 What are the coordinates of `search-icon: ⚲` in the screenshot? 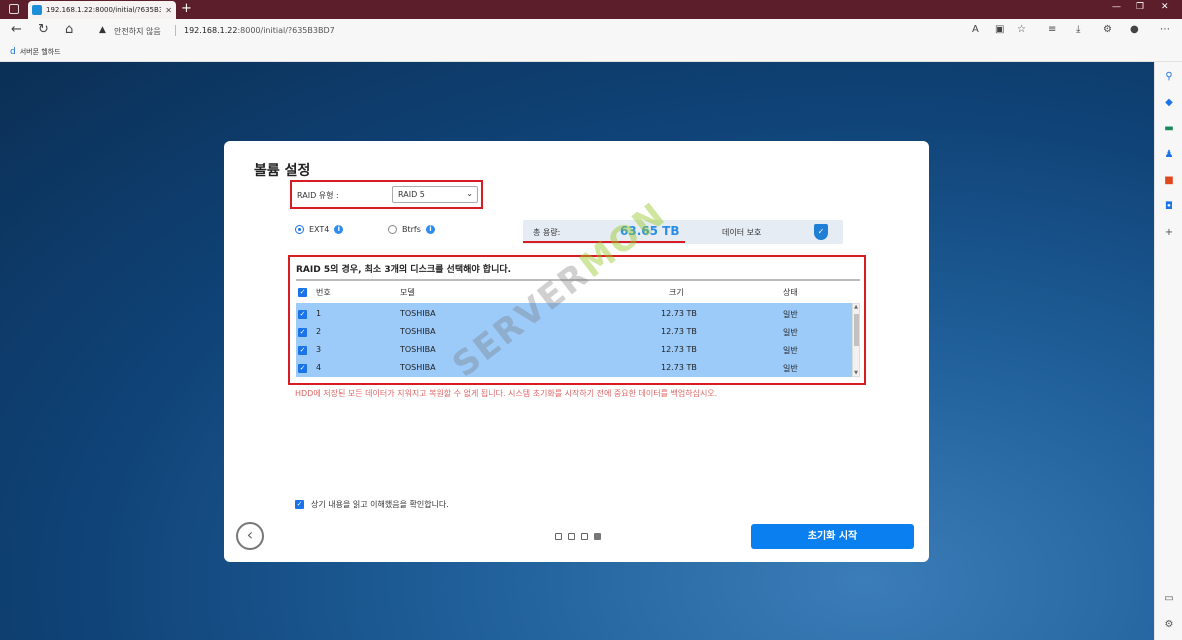 It's located at (1169, 77).